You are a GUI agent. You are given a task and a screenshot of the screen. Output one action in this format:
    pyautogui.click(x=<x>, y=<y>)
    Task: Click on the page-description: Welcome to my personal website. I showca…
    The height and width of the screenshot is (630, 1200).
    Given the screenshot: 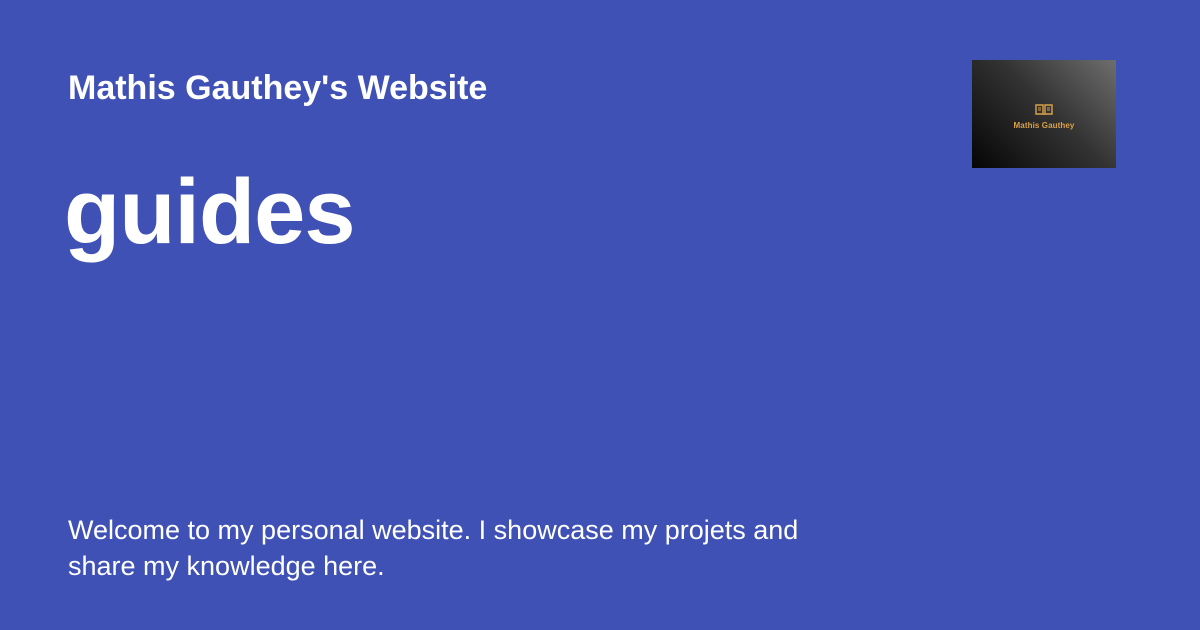 What is the action you would take?
    pyautogui.click(x=433, y=548)
    